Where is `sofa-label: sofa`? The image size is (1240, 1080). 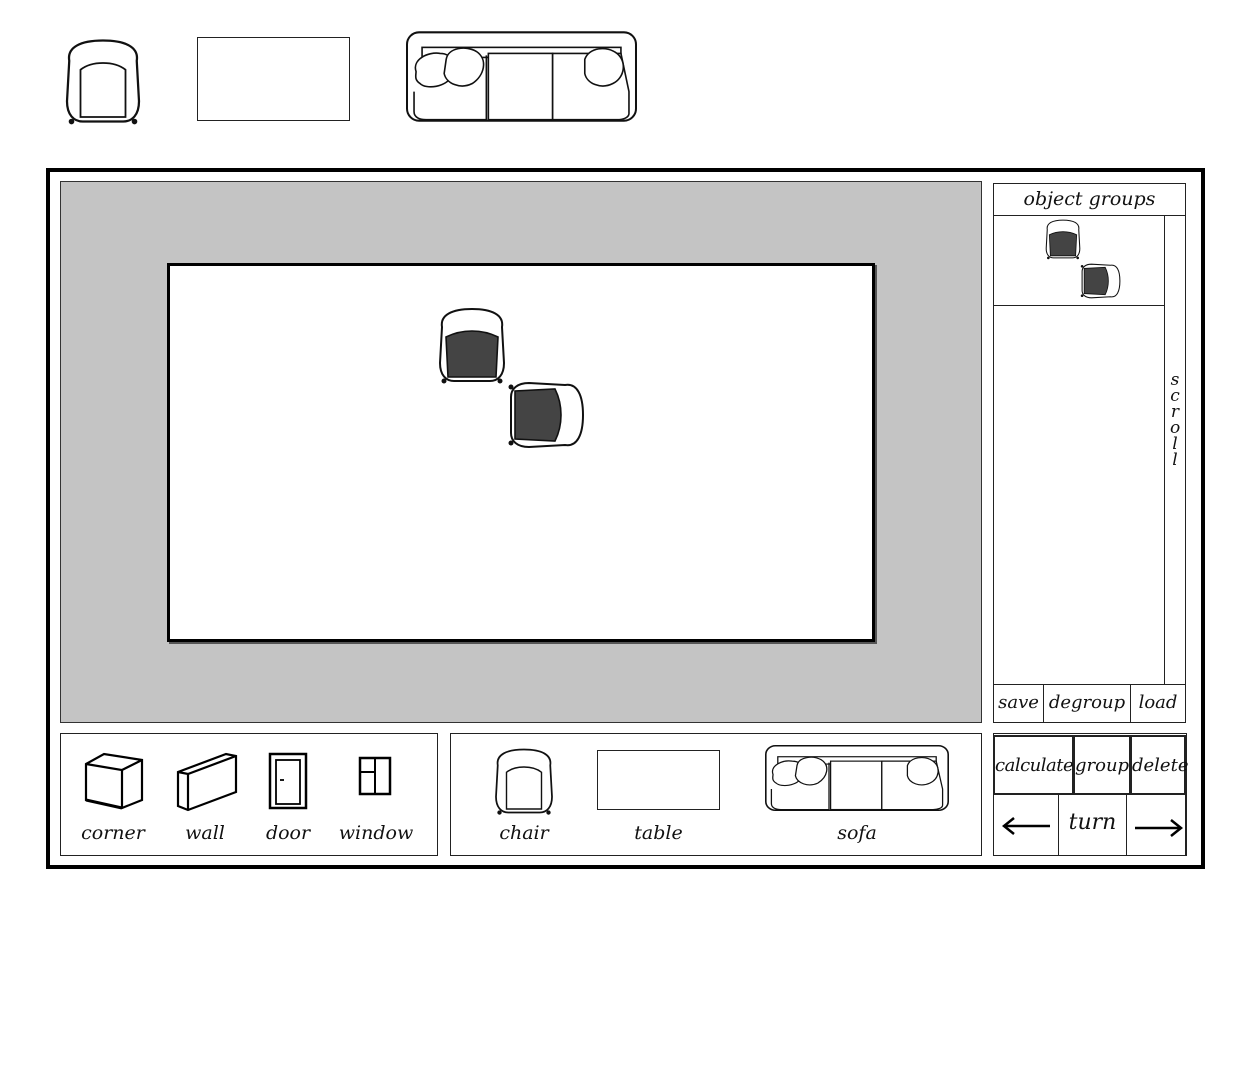
sofa-label: sofa is located at coordinates (857, 833).